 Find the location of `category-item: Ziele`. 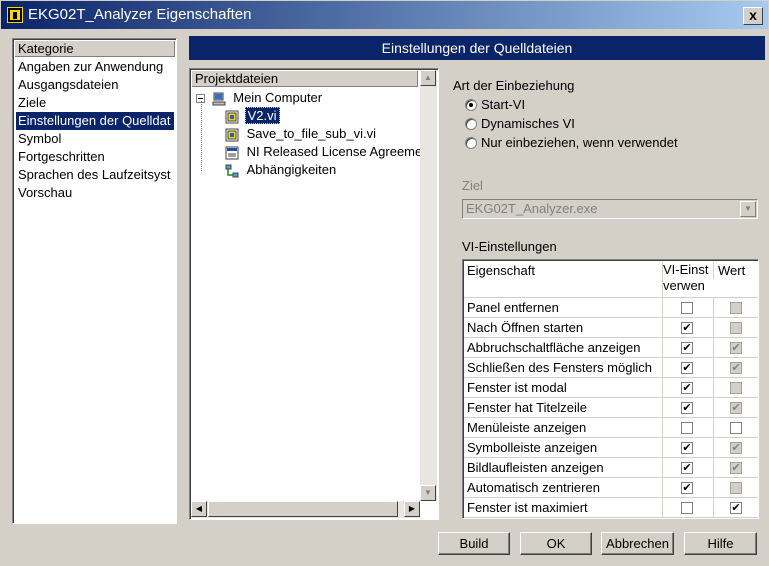

category-item: Ziele is located at coordinates (95, 103).